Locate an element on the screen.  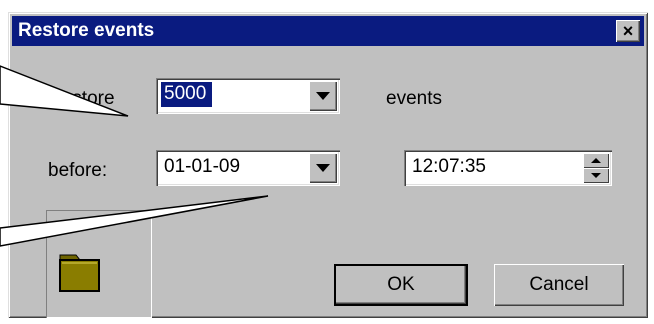
callout-pointer-before is located at coordinates (134, 221).